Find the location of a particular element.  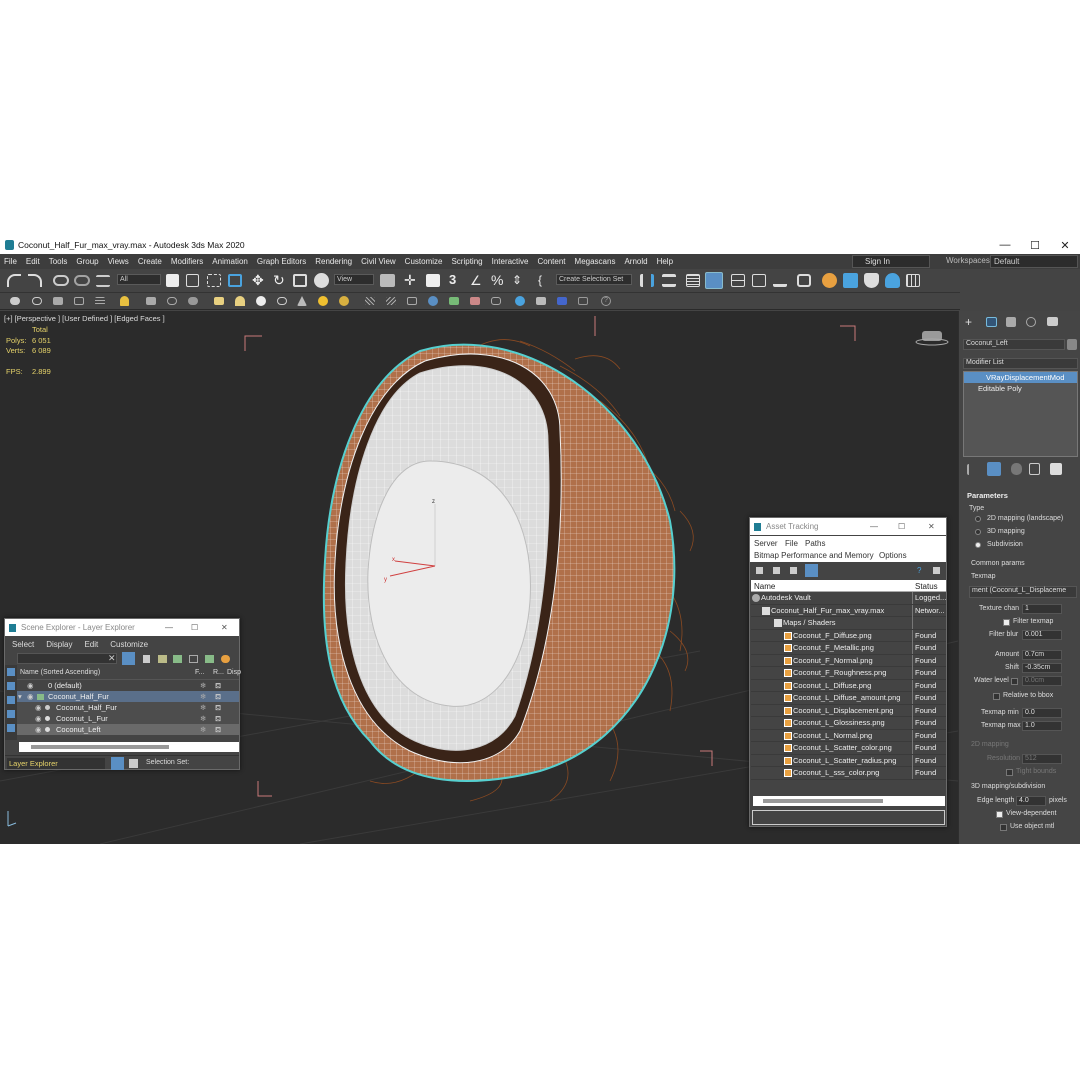

filter-blur-spinner: 0.001 is located at coordinates (1042, 635).